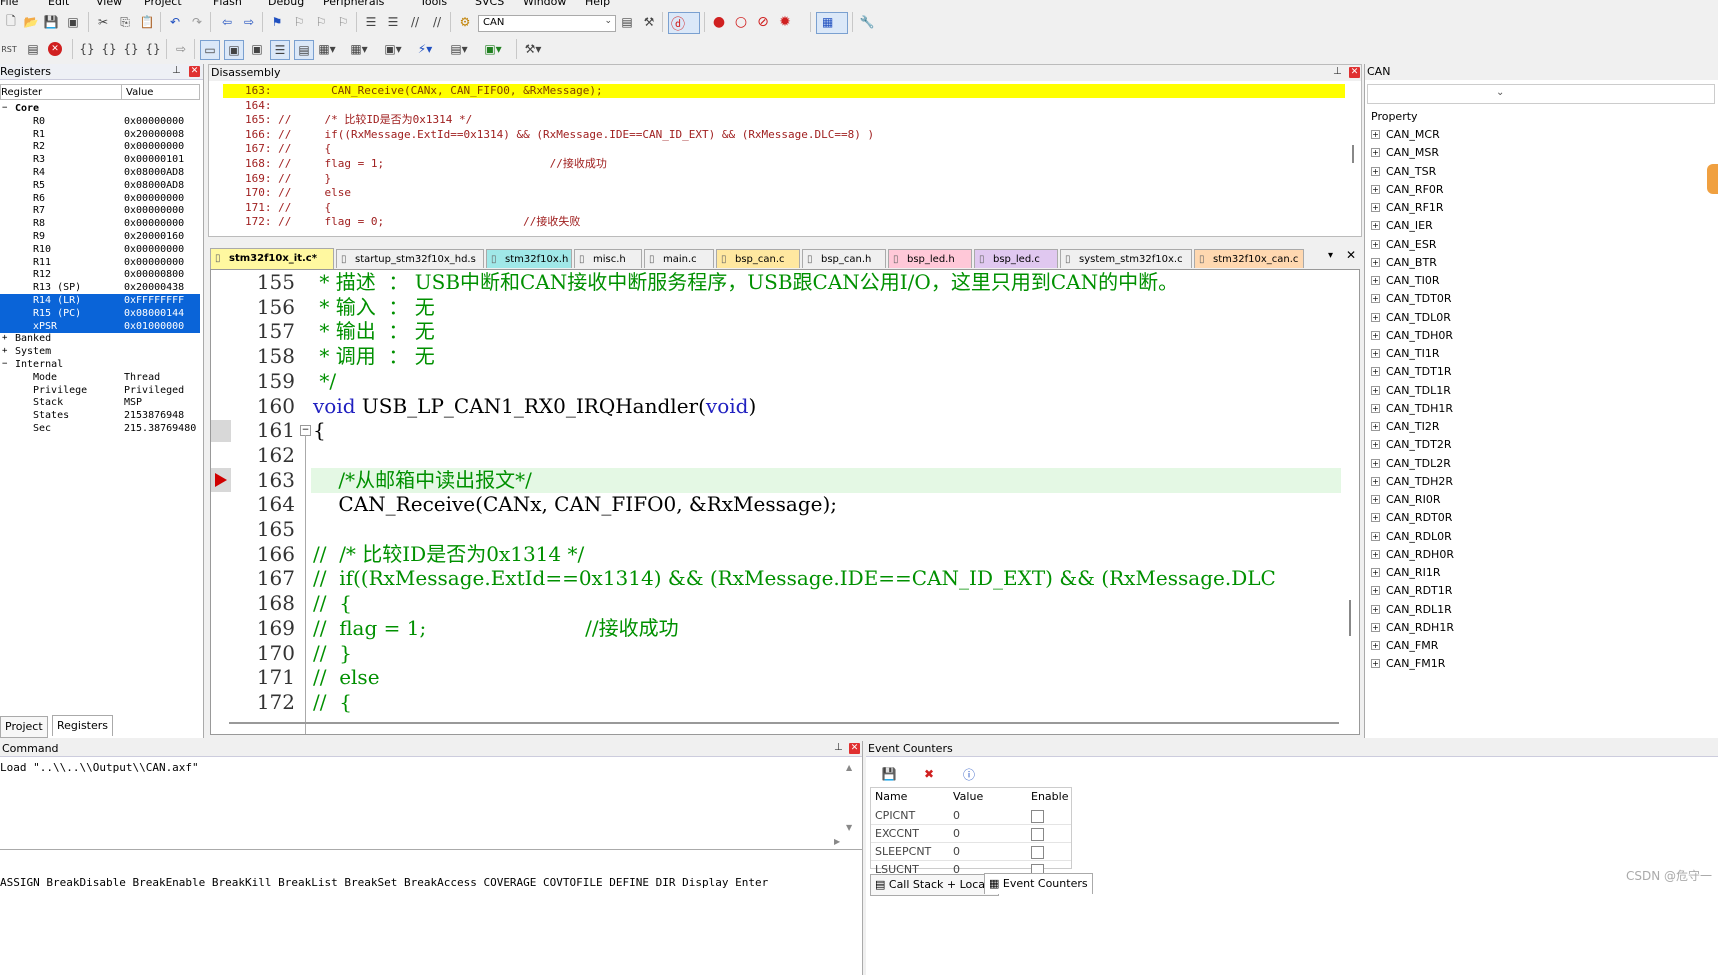 This screenshot has height=975, width=1718. Describe the element at coordinates (100, 121) in the screenshot. I see `register-row: R0 0x00000000` at that location.